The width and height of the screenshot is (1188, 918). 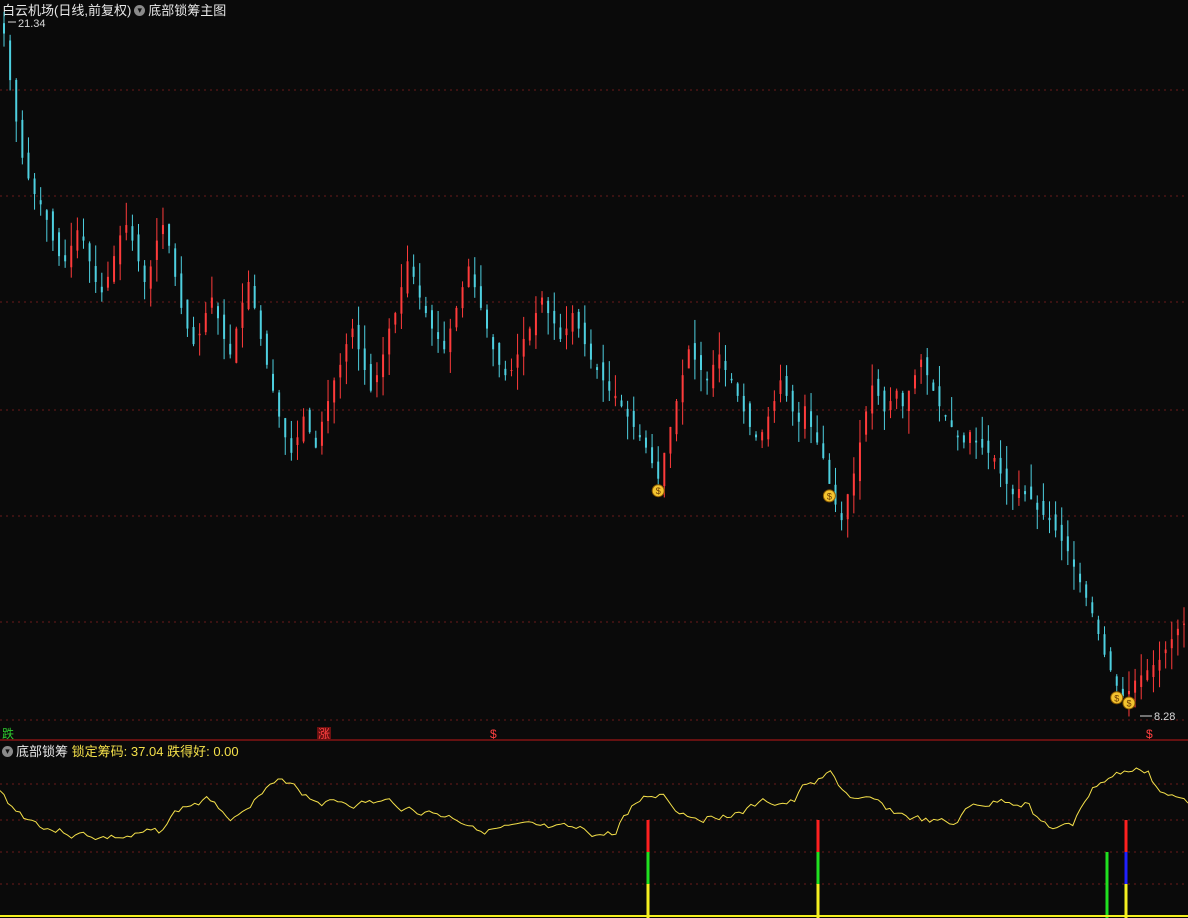 I want to click on price-label-high: 21.34, so click(x=32, y=24).